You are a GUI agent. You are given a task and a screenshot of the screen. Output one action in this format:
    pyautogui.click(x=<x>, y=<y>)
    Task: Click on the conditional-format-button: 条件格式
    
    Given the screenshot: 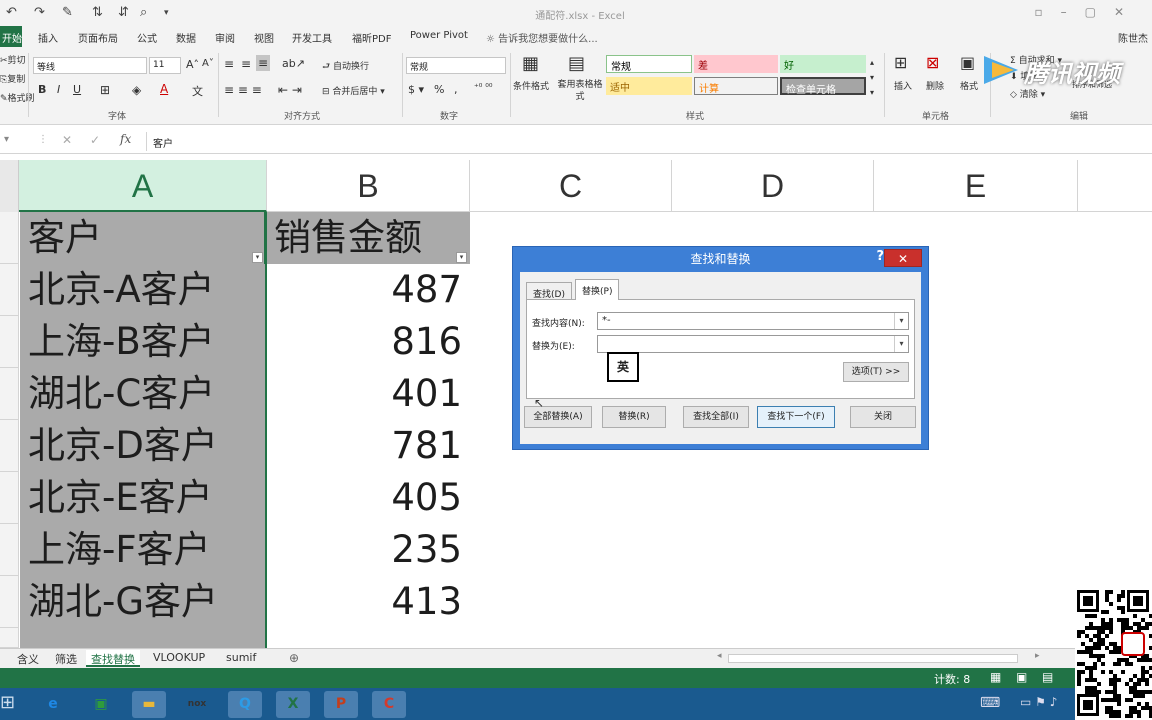 What is the action you would take?
    pyautogui.click(x=531, y=85)
    